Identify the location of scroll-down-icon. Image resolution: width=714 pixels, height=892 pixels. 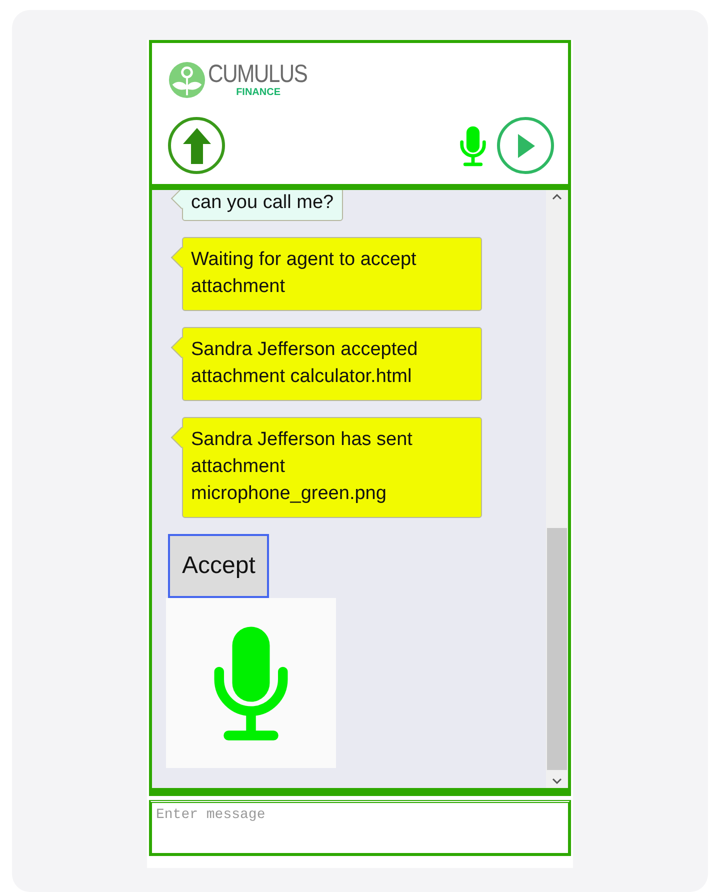
(557, 781).